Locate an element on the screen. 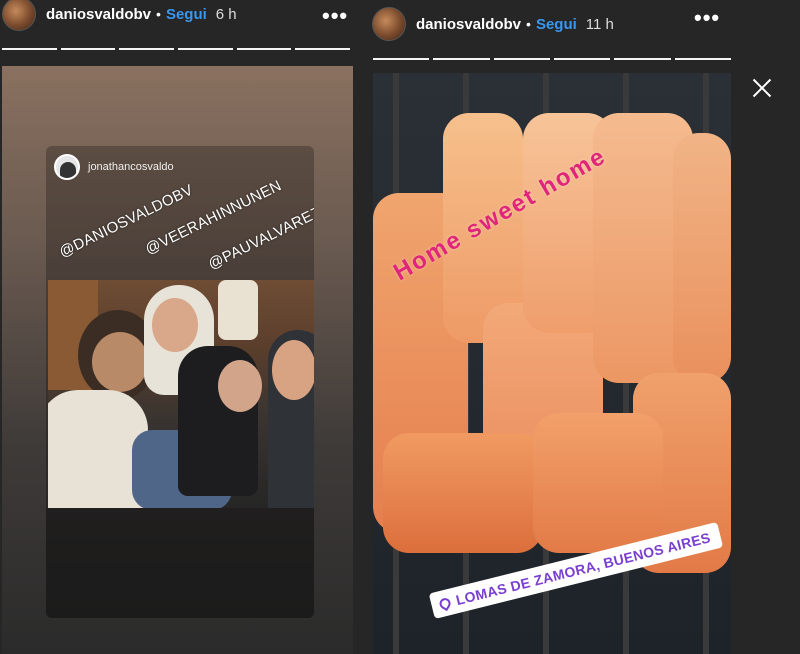 The height and width of the screenshot is (654, 800). repost-header: jonathancosvaldo is located at coordinates (114, 167).